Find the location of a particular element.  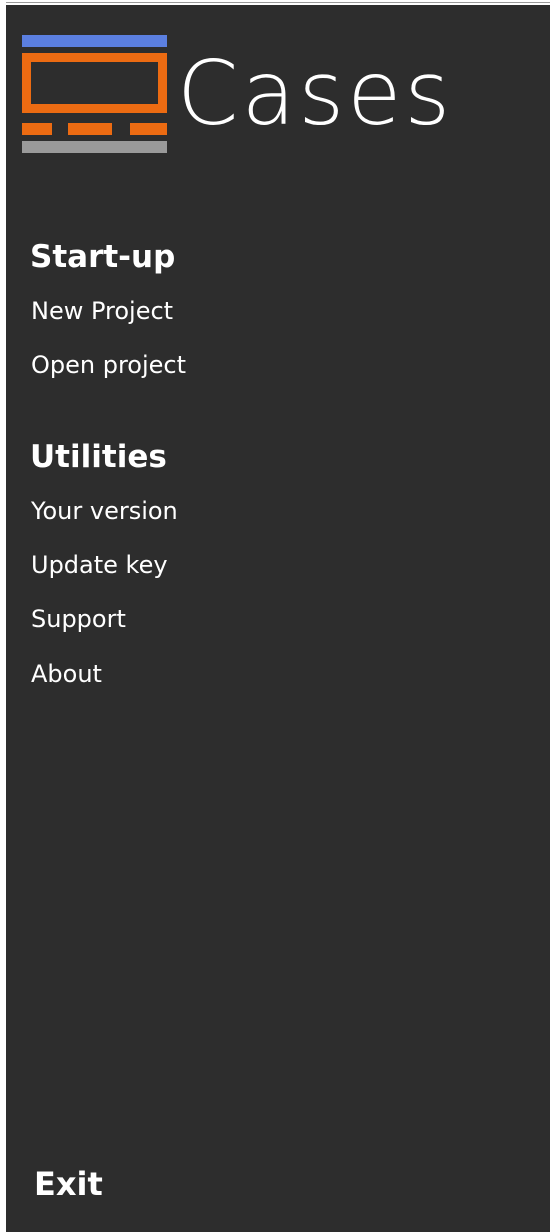

pallet-logo-icon is located at coordinates (94, 94).